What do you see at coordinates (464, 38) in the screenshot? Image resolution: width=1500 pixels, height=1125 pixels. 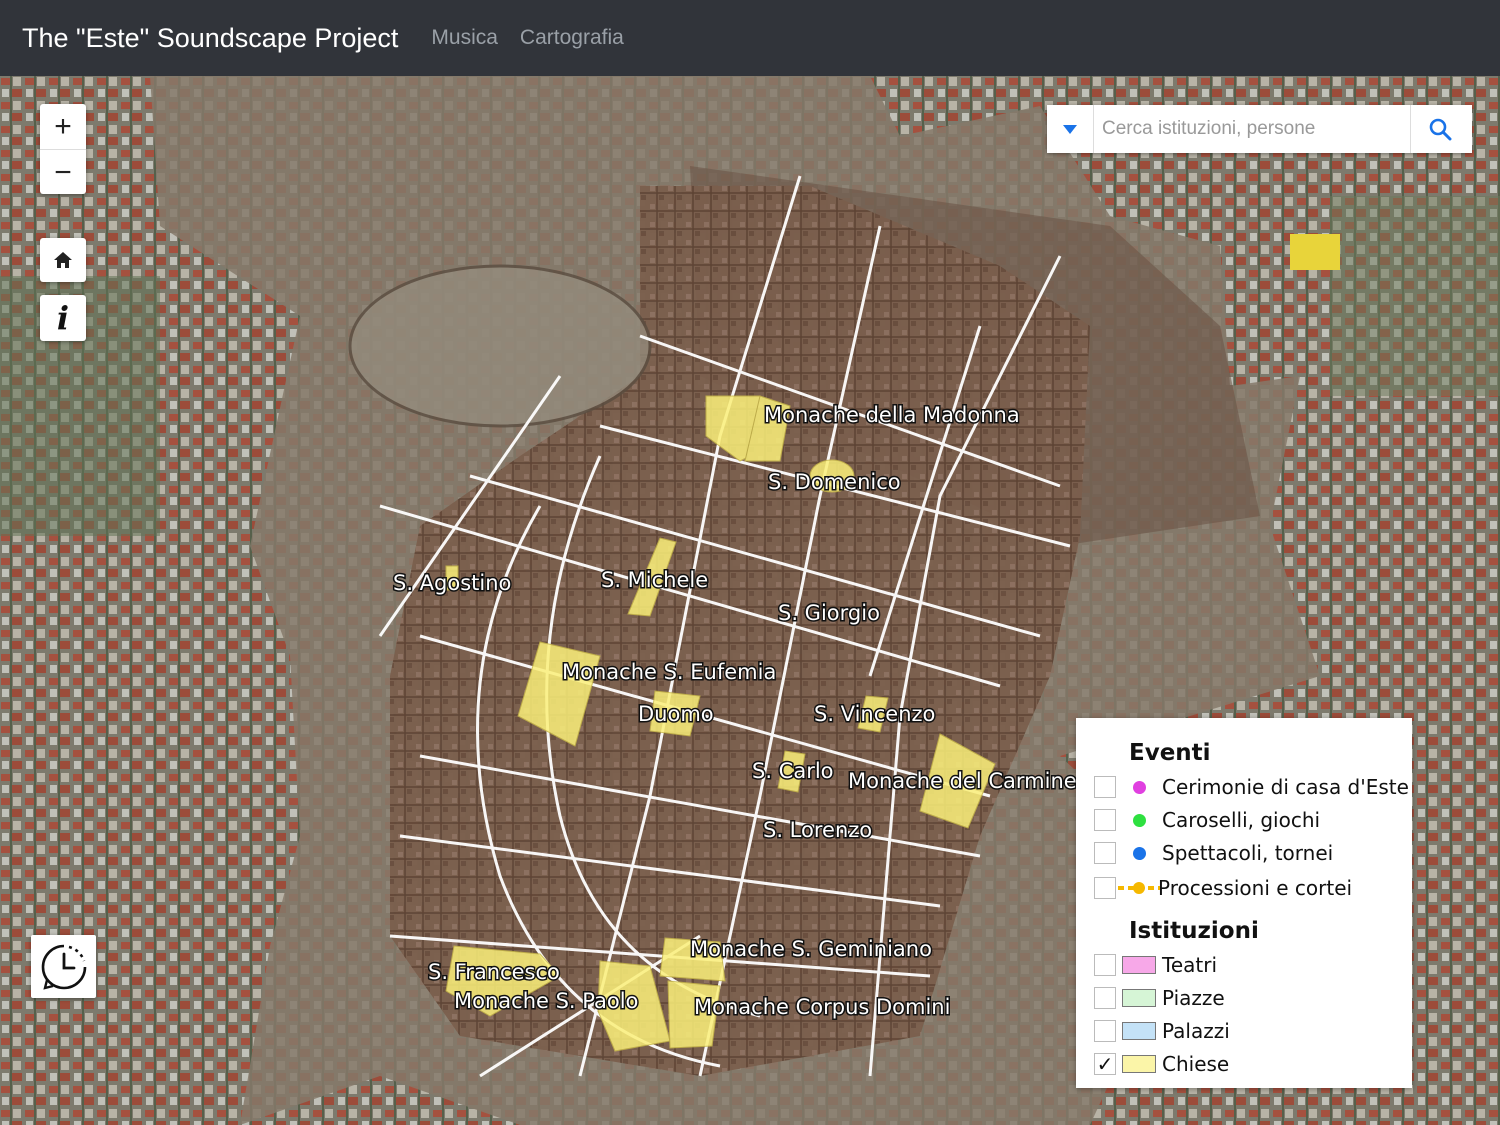 I see `nav-link-musica: Musica` at bounding box center [464, 38].